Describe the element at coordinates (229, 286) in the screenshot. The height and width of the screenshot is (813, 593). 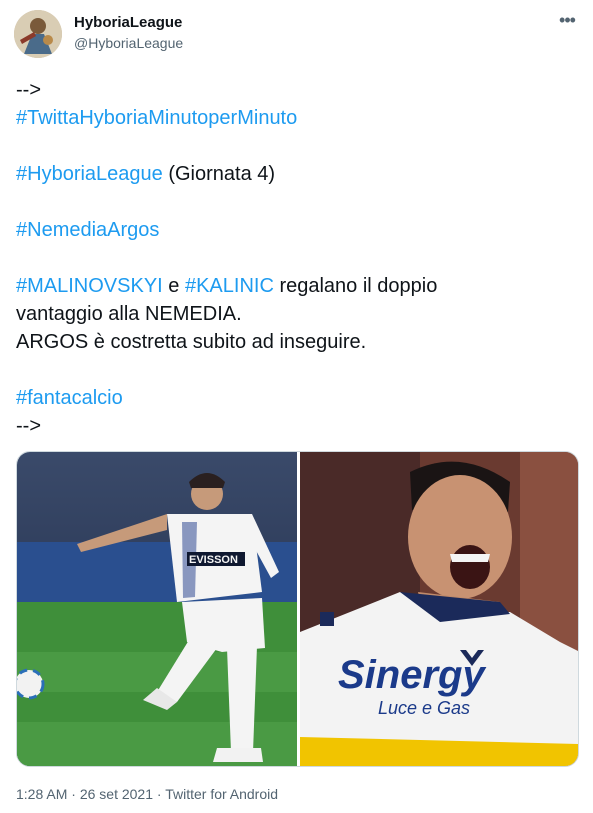
I see `hashtag-link: #KALINIC` at that location.